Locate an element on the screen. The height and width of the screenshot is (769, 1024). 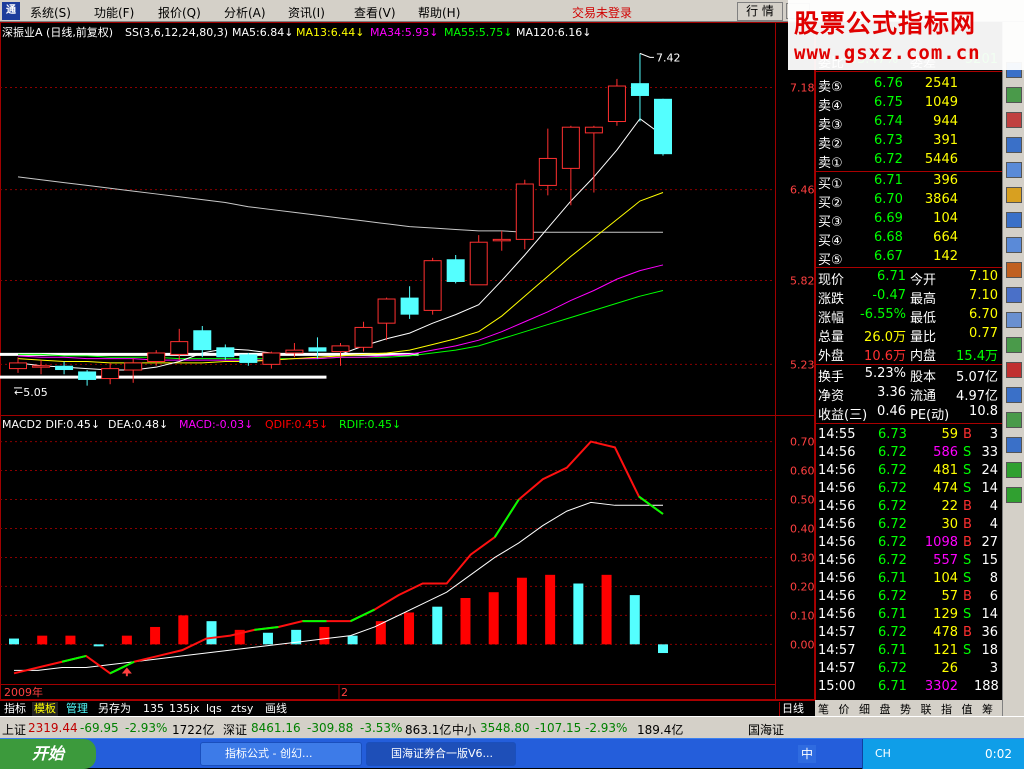
dif-green-segment is located at coordinates (506, 518).